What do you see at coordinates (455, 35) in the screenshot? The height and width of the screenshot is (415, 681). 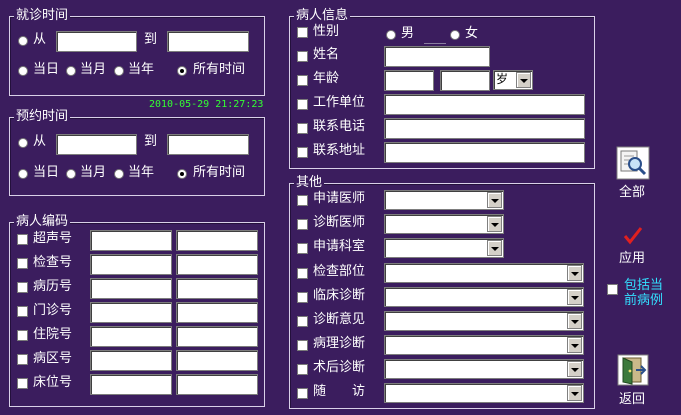 I see `gender-female-radio` at bounding box center [455, 35].